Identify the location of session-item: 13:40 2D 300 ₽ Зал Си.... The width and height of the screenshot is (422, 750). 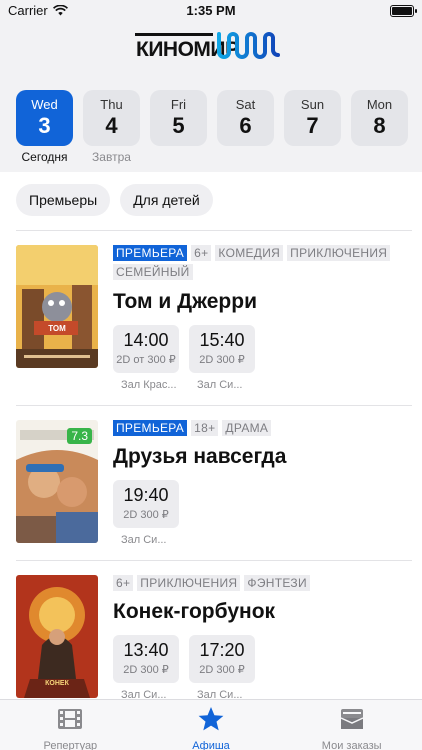
(146, 668).